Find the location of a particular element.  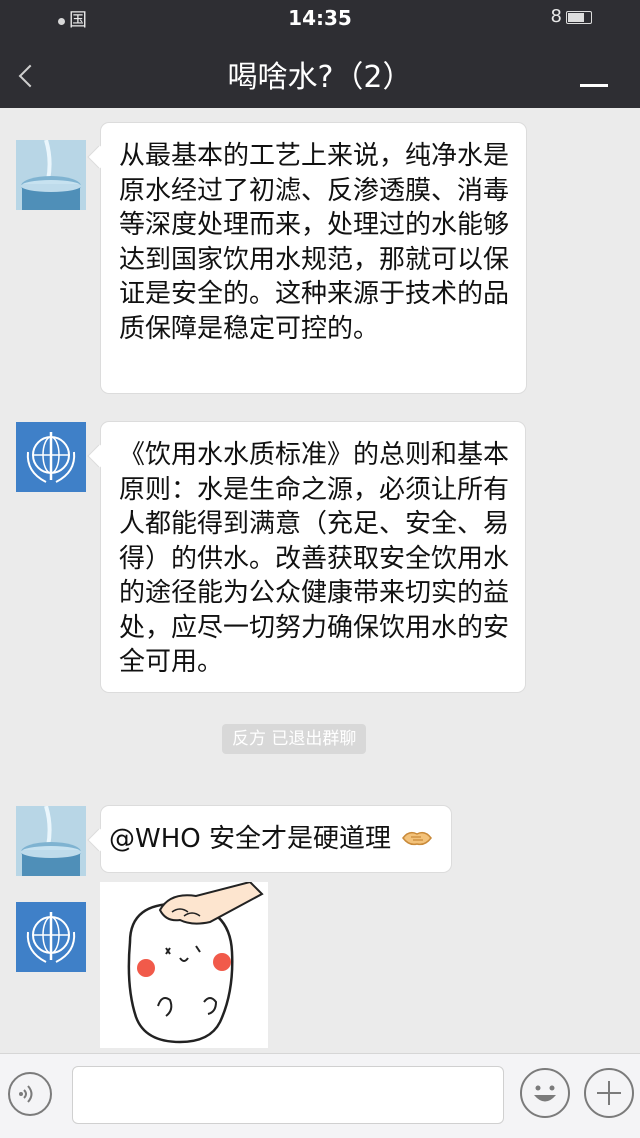

system-notice: 反方 已退出群聊 is located at coordinates (294, 739).